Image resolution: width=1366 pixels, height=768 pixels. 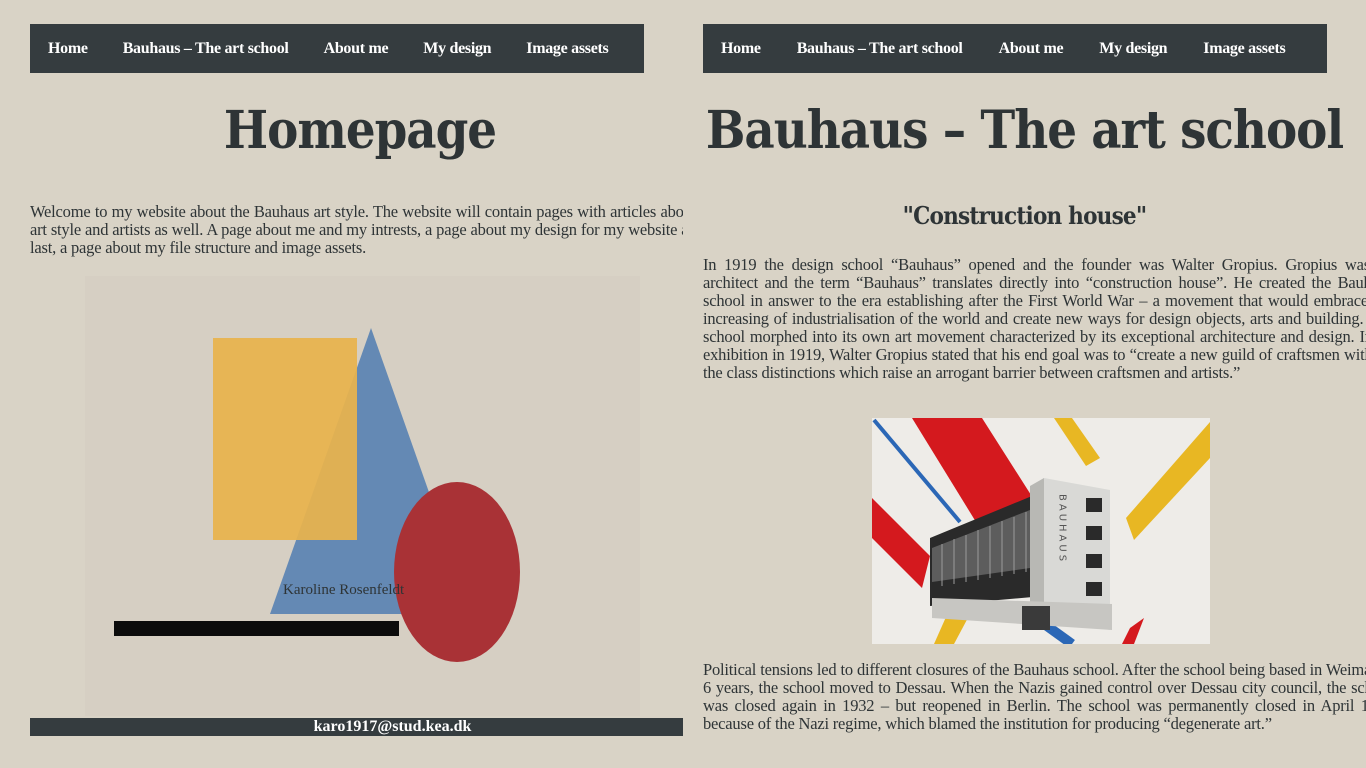 I want to click on artist-name: Karoline Rosenfeldt, so click(x=344, y=590).